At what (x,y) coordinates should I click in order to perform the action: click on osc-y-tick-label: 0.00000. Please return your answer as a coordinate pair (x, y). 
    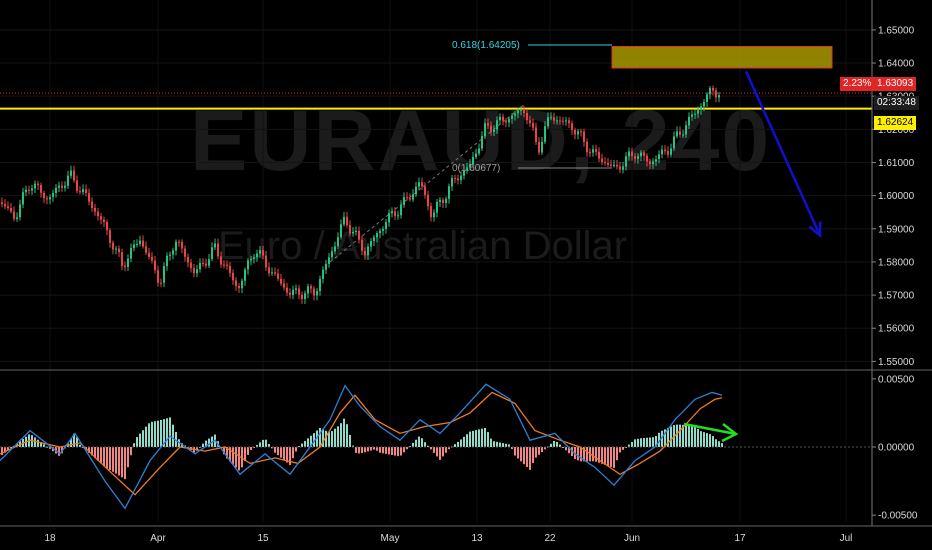
    Looking at the image, I should click on (896, 448).